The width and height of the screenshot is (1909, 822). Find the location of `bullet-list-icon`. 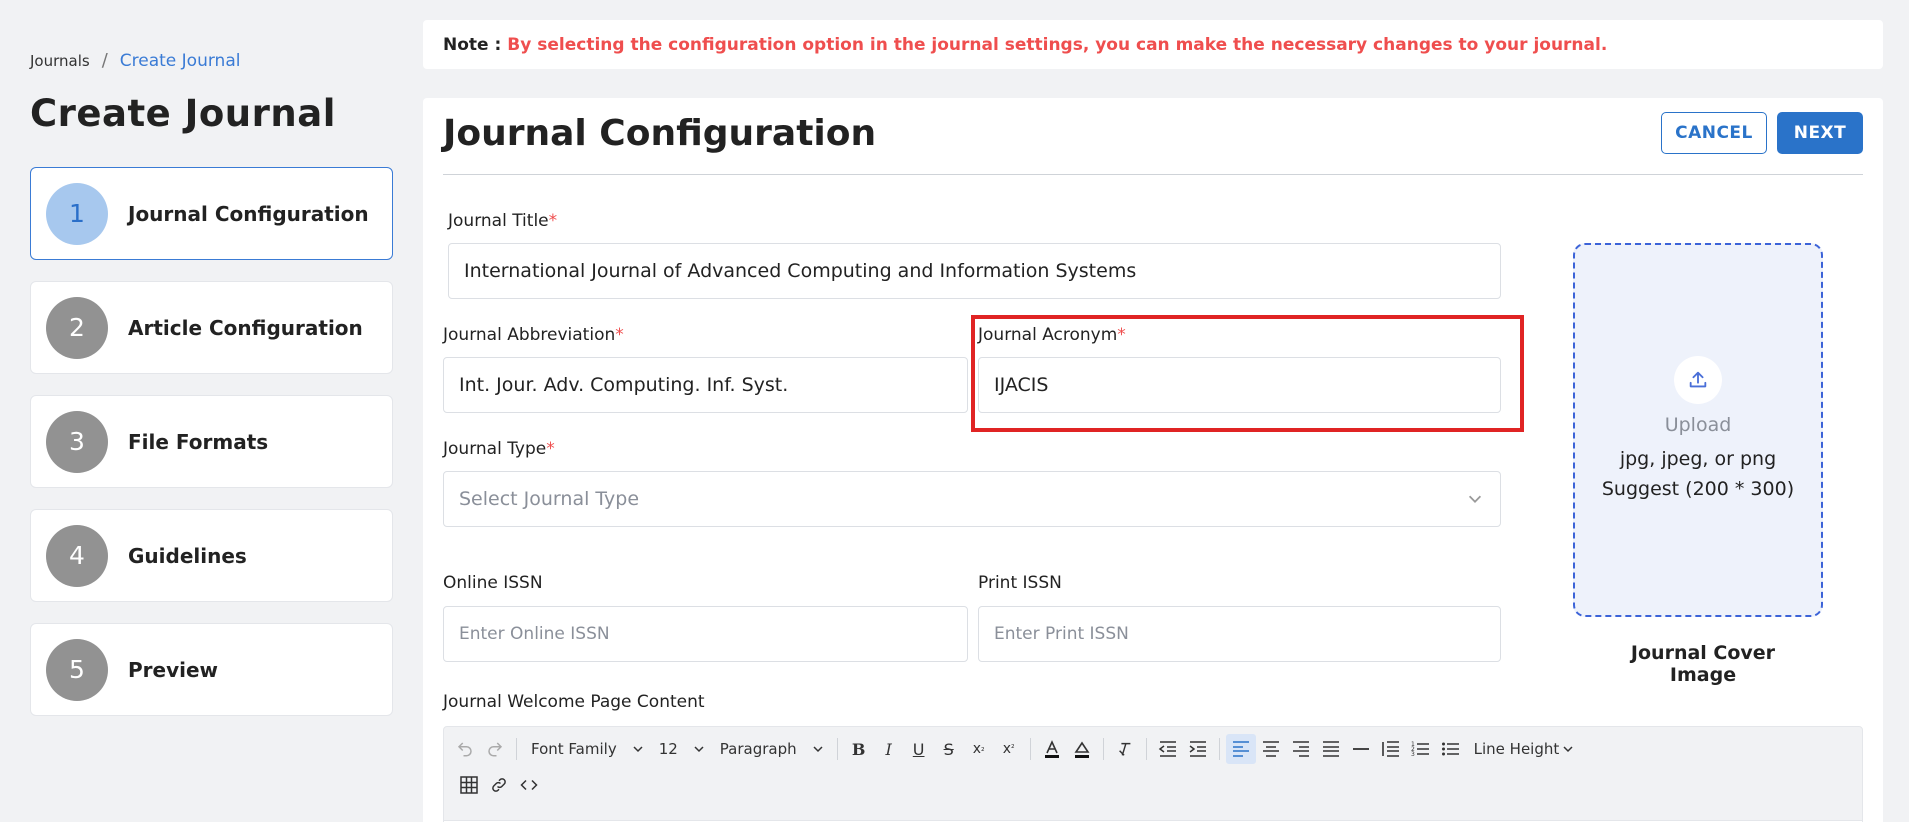

bullet-list-icon is located at coordinates (1451, 749).